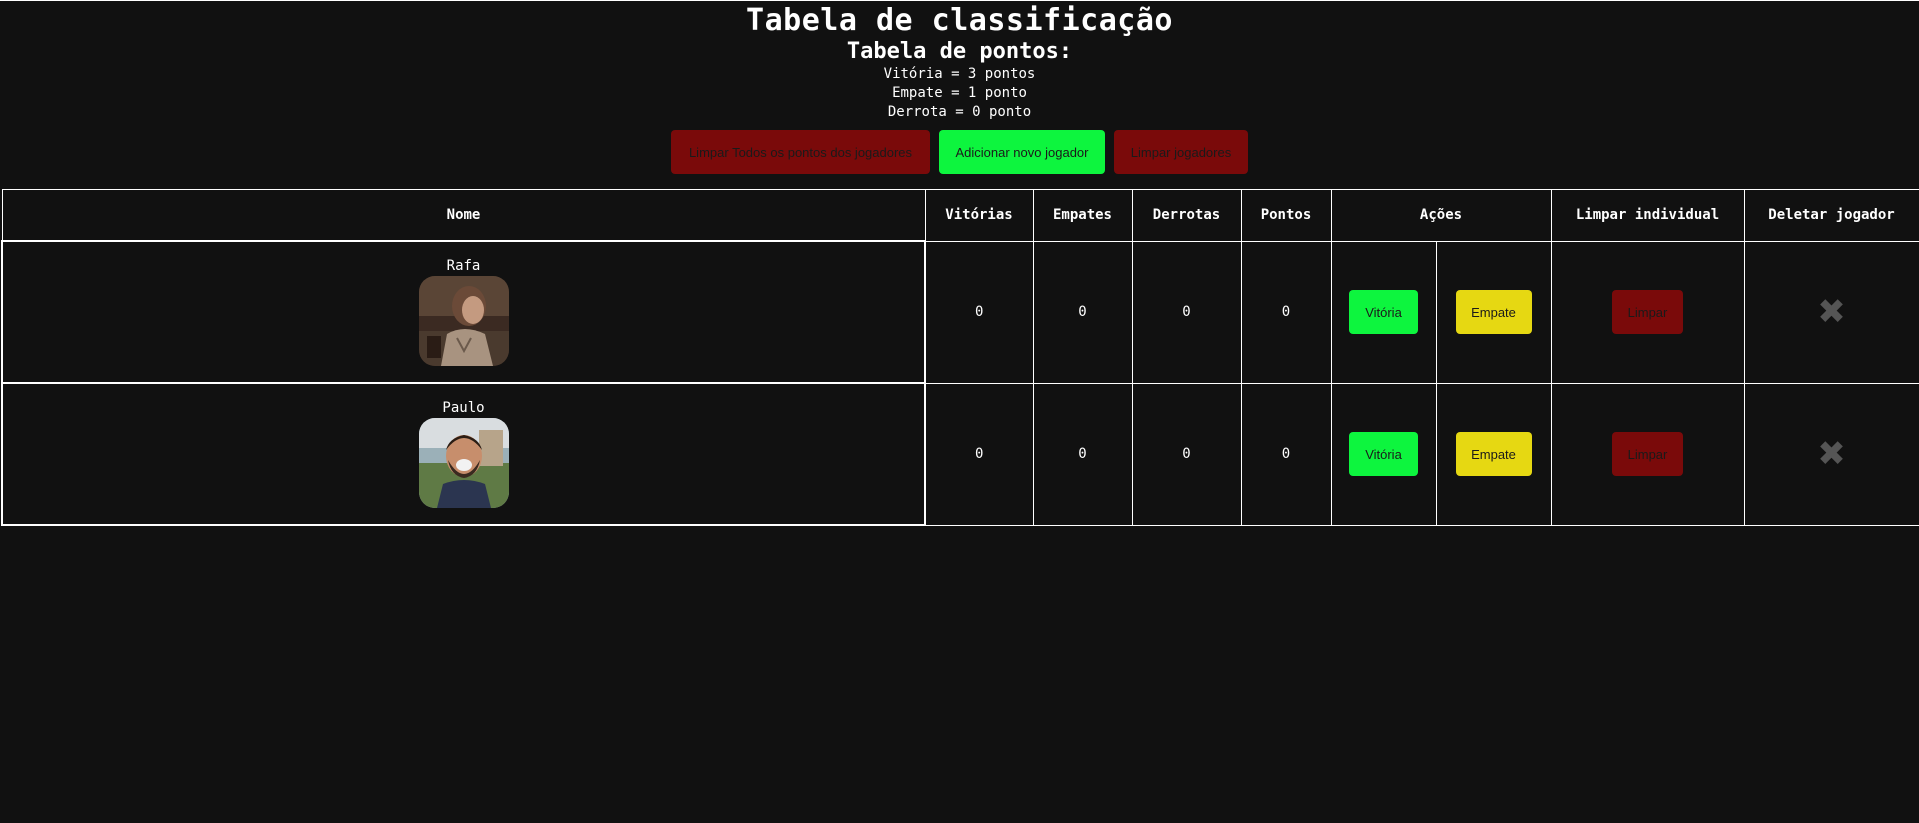 This screenshot has width=1919, height=823. What do you see at coordinates (463, 215) in the screenshot?
I see `column-header-name: Nome` at bounding box center [463, 215].